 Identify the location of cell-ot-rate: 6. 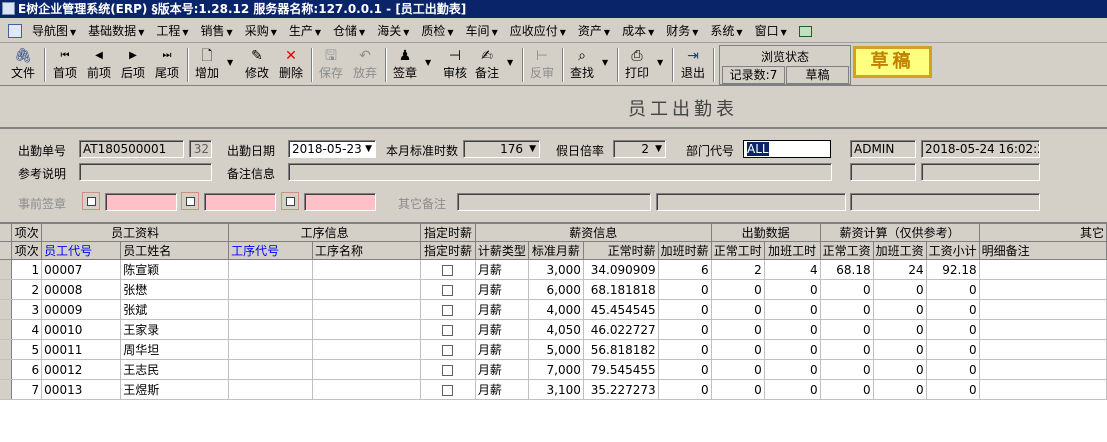
(685, 269).